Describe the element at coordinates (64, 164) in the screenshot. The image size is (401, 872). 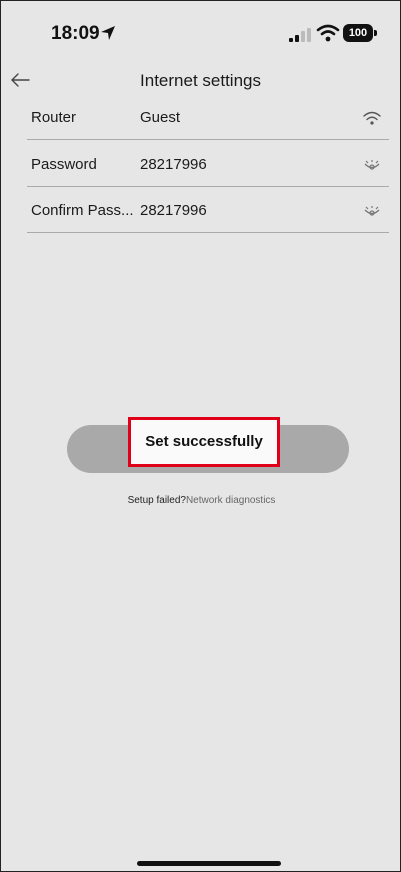
I see `password-label: Password` at that location.